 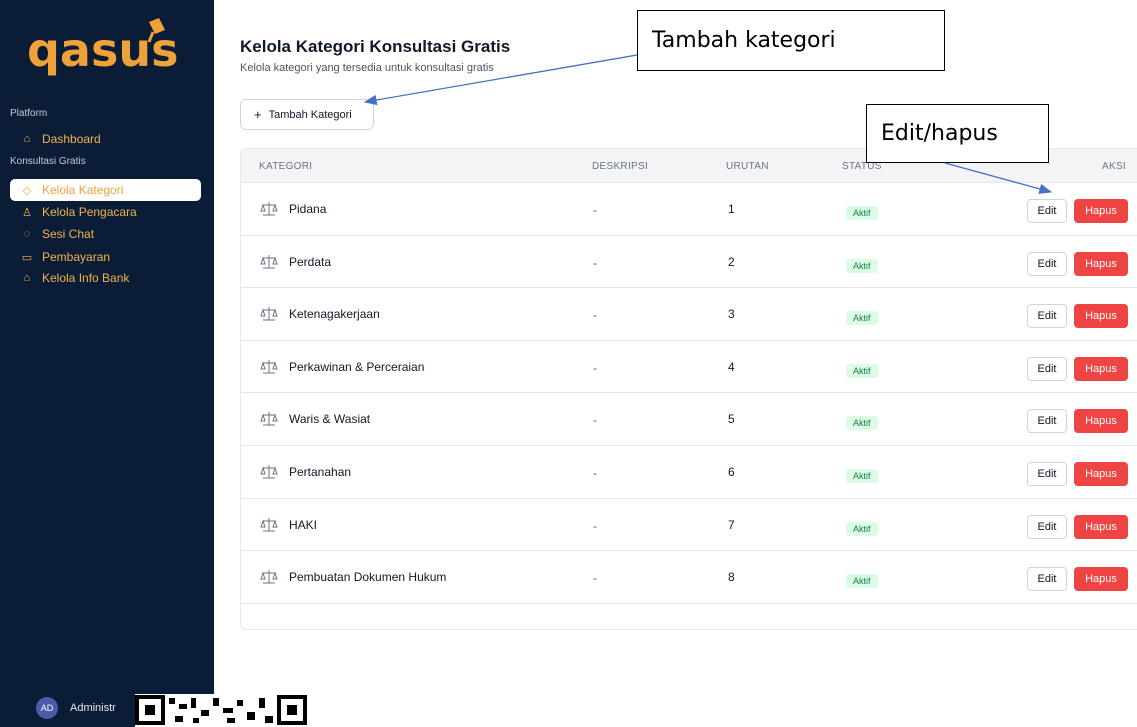 What do you see at coordinates (86, 278) in the screenshot?
I see `sidebar-item-label: Kelola Info Bank` at bounding box center [86, 278].